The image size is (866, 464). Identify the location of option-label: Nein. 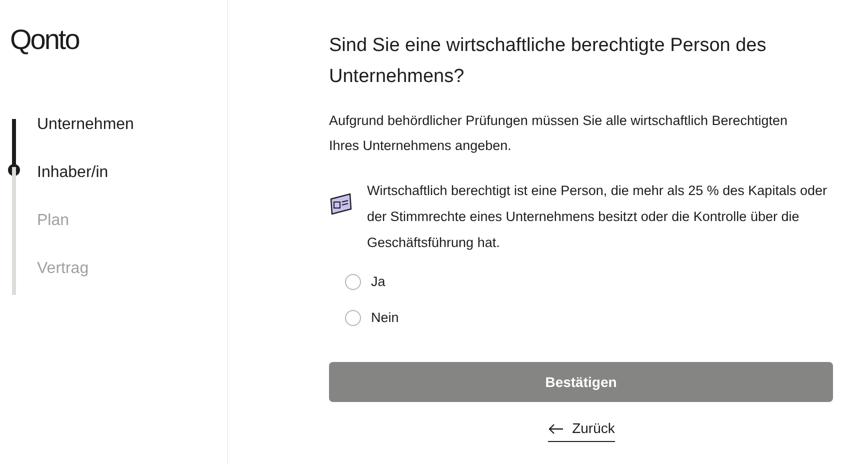
(385, 318).